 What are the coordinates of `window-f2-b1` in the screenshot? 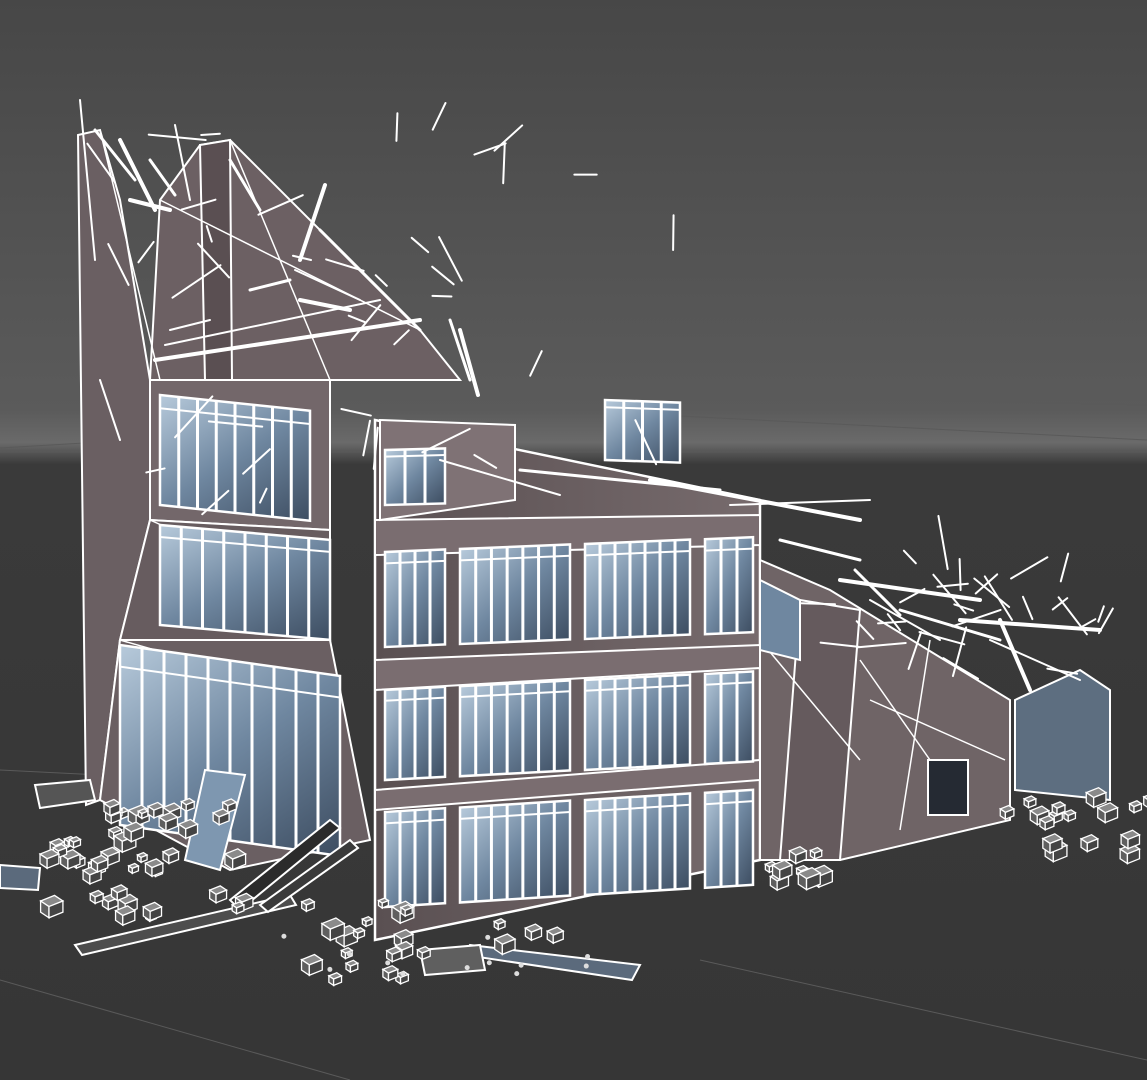 It's located at (415, 733).